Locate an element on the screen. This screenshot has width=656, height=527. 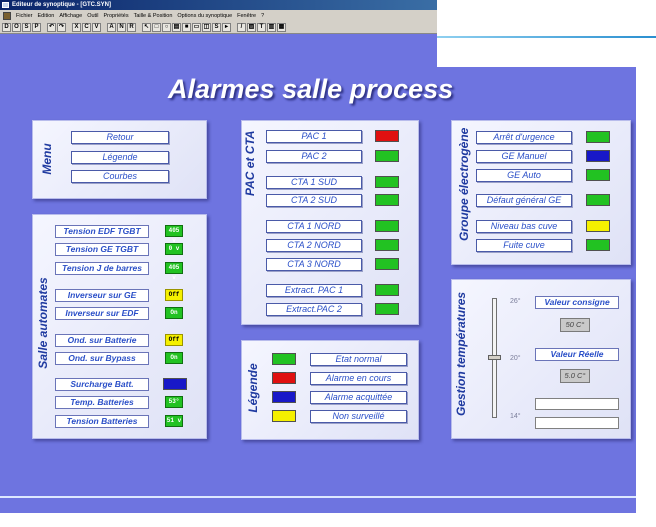
button-ge-auto: GE Auto is located at coordinates (524, 175).